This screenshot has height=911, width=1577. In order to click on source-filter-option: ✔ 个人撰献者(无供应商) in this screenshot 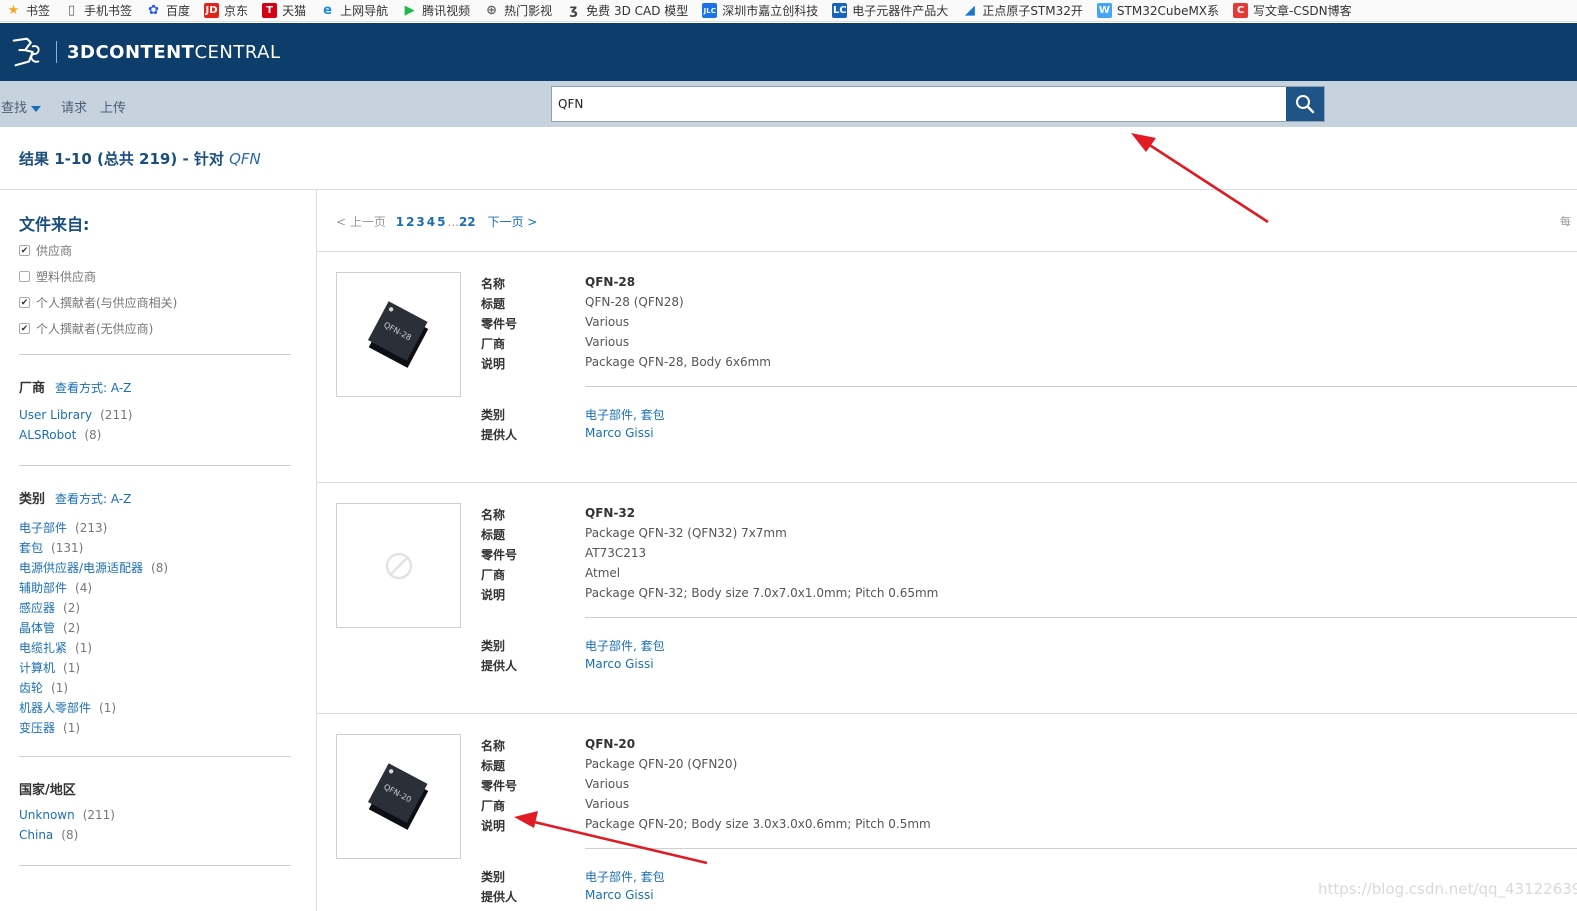, I will do `click(86, 328)`.